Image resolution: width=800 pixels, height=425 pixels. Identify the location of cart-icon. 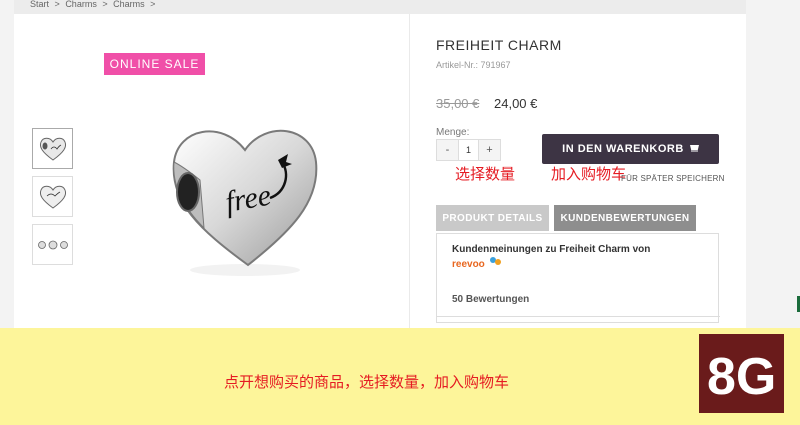
(694, 149).